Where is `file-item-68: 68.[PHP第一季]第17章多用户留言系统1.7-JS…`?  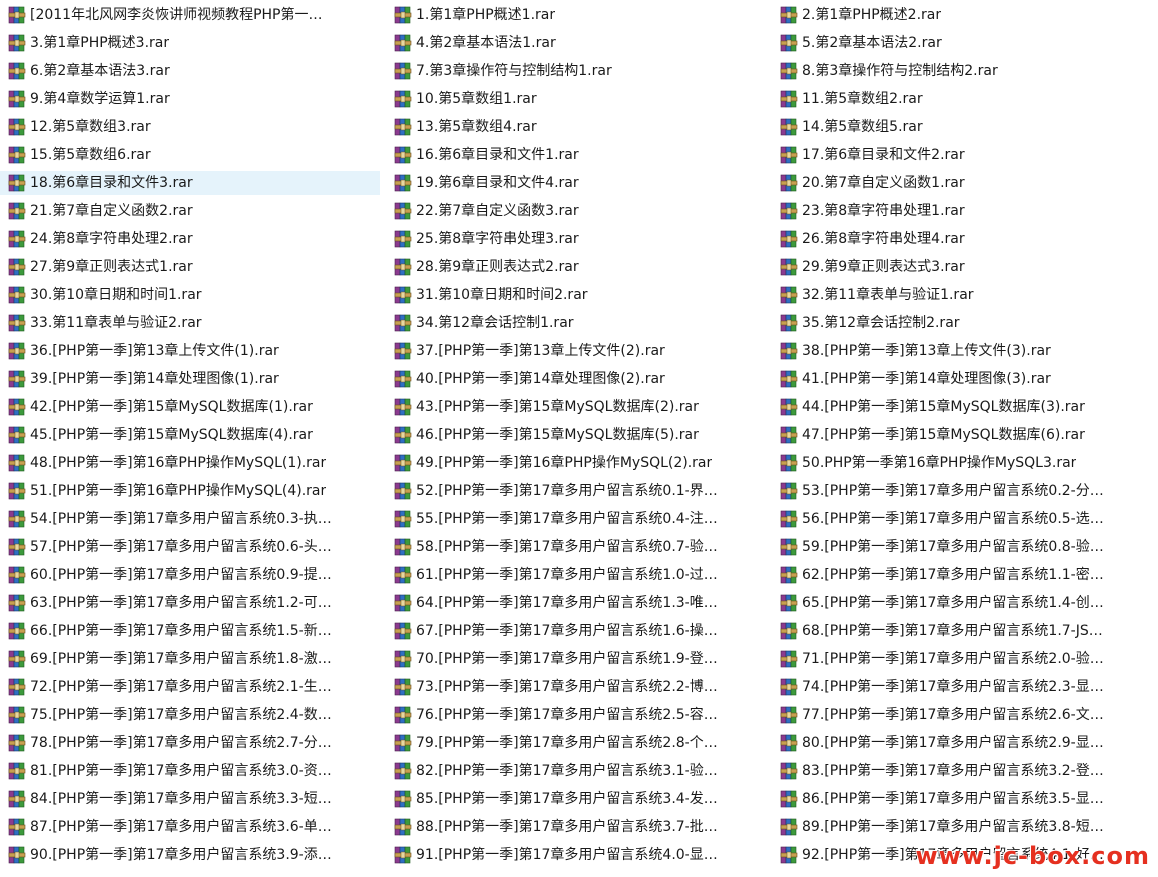 file-item-68: 68.[PHP第一季]第17章多用户留言系统1.7-JS… is located at coordinates (962, 631).